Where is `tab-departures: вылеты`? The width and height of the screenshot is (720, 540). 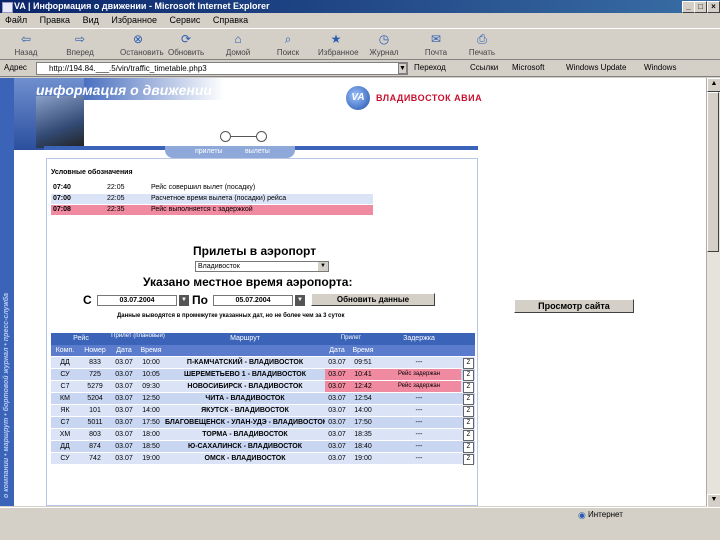
tab-departures: вылеты is located at coordinates (257, 151).